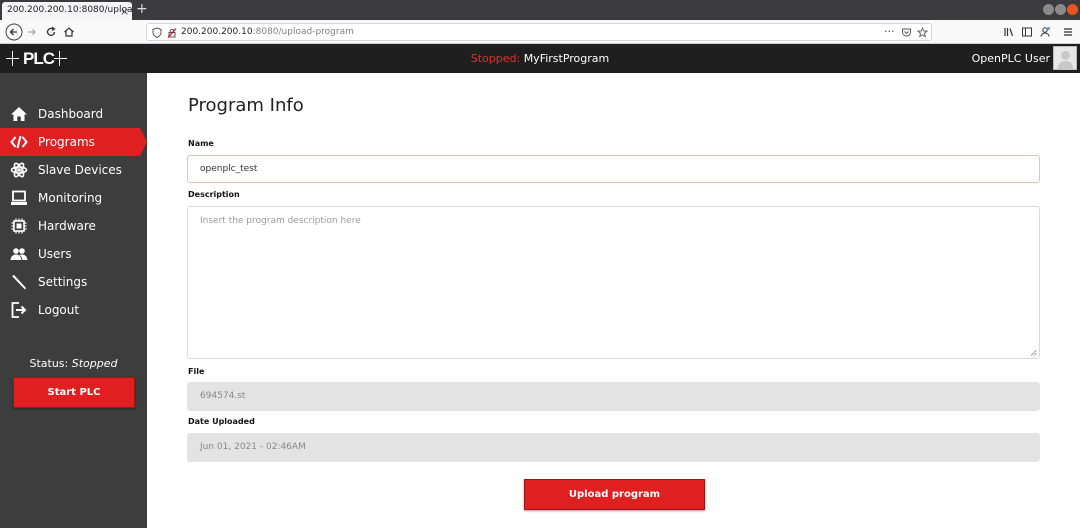  I want to click on tab-close-icon: ×, so click(124, 11).